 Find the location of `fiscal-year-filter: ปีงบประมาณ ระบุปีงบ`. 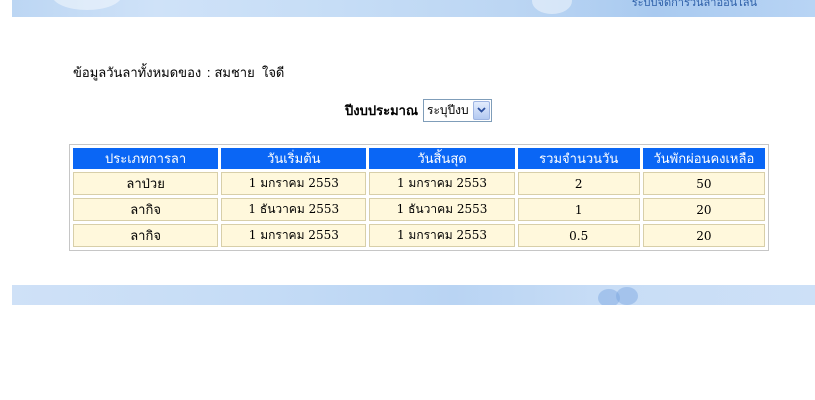

fiscal-year-filter: ปีงบประมาณ ระบุปีงบ is located at coordinates (418, 110).